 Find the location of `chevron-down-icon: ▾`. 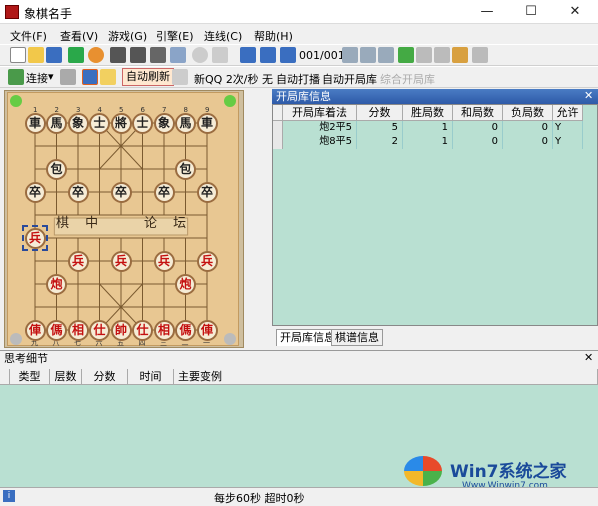

chevron-down-icon: ▾ is located at coordinates (51, 76).